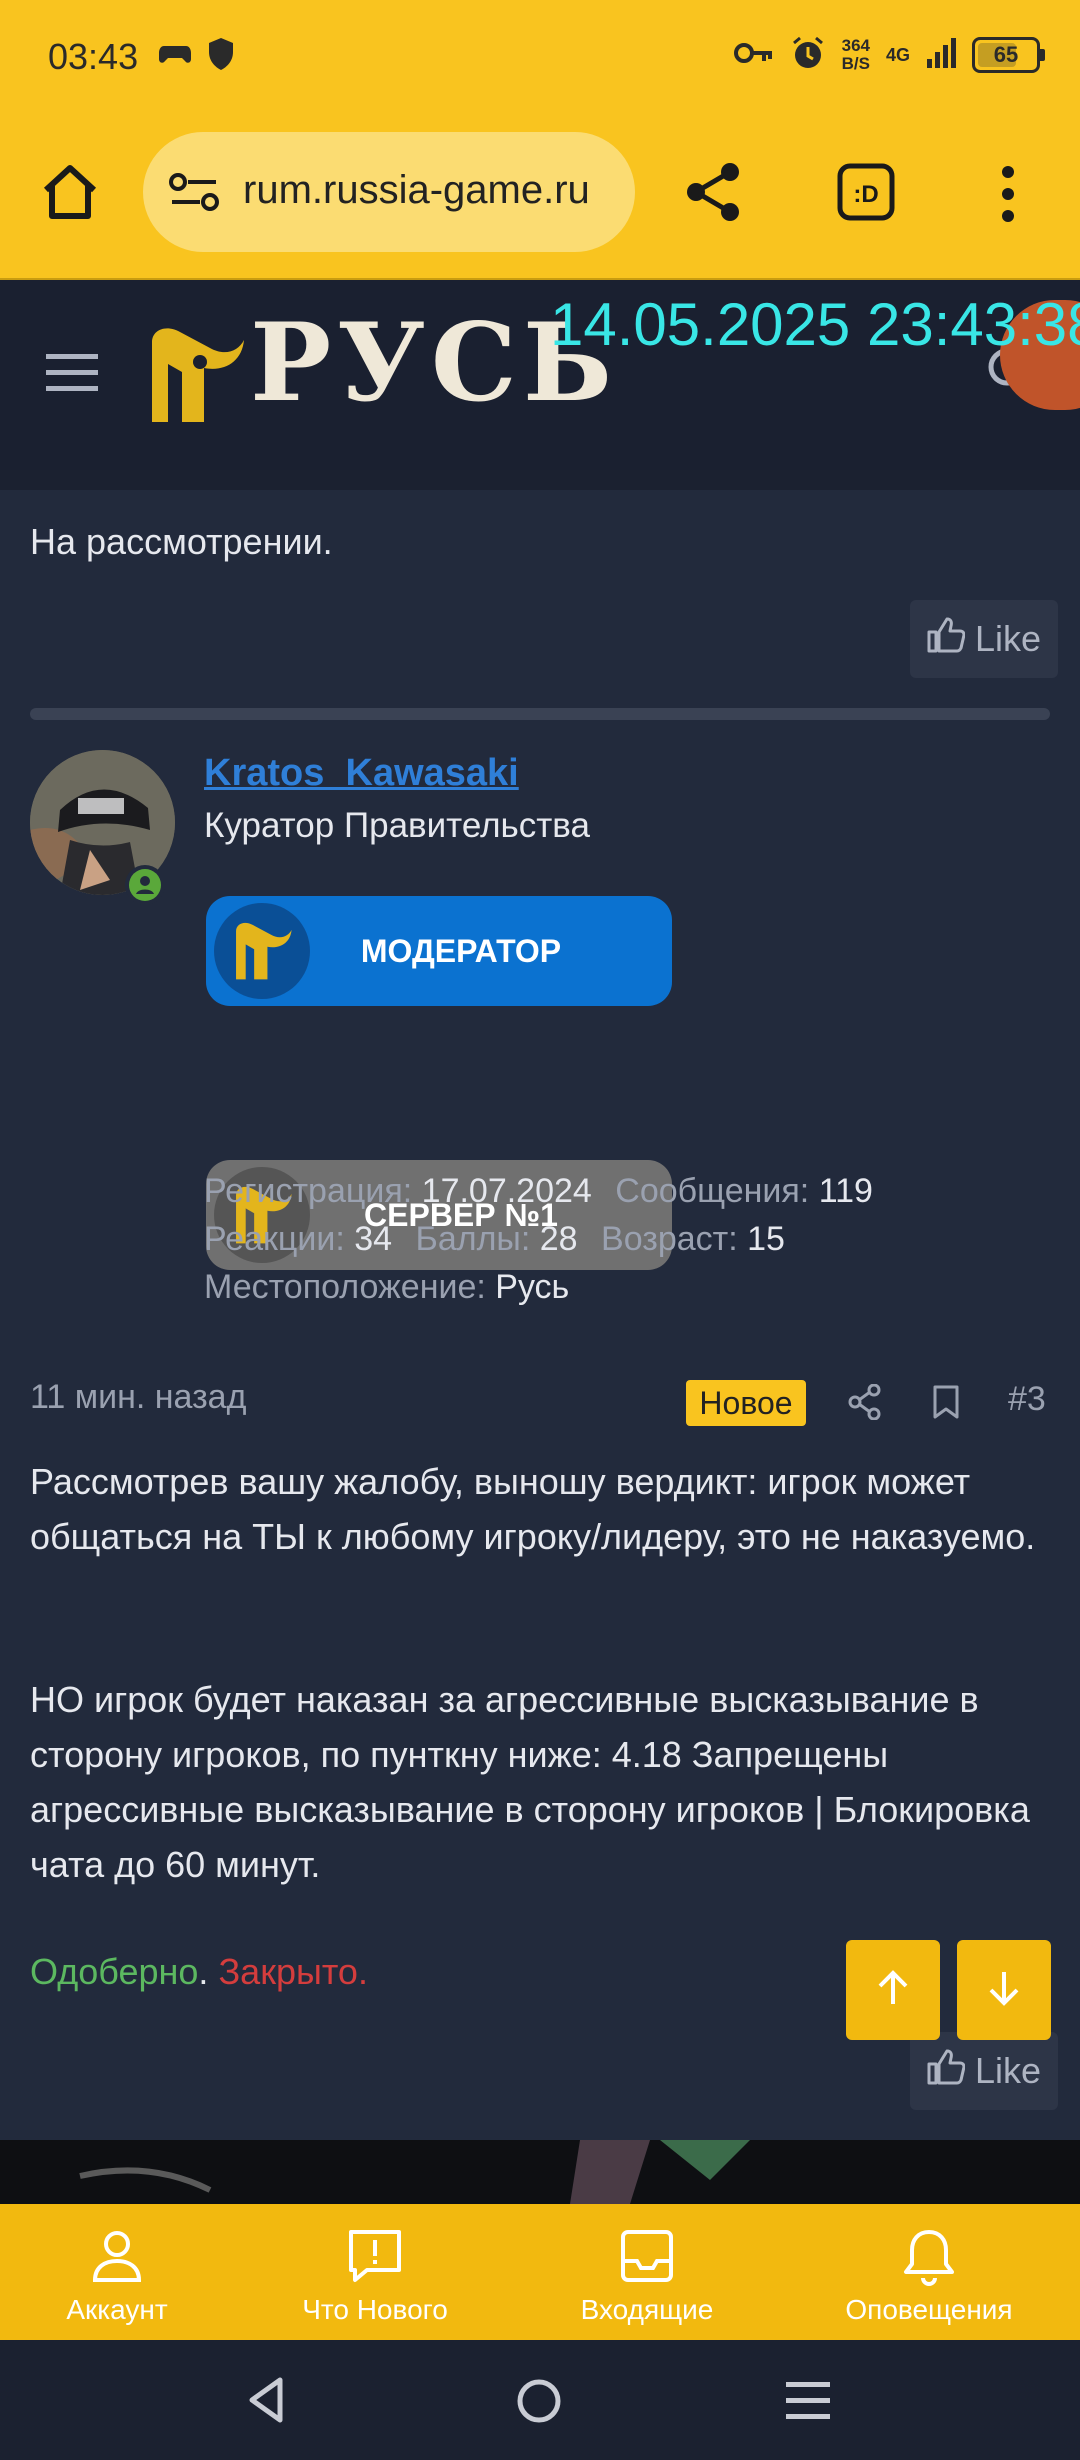 The width and height of the screenshot is (1080, 2460). What do you see at coordinates (181, 541) in the screenshot?
I see `prev-post-text: На рассмотрении.` at bounding box center [181, 541].